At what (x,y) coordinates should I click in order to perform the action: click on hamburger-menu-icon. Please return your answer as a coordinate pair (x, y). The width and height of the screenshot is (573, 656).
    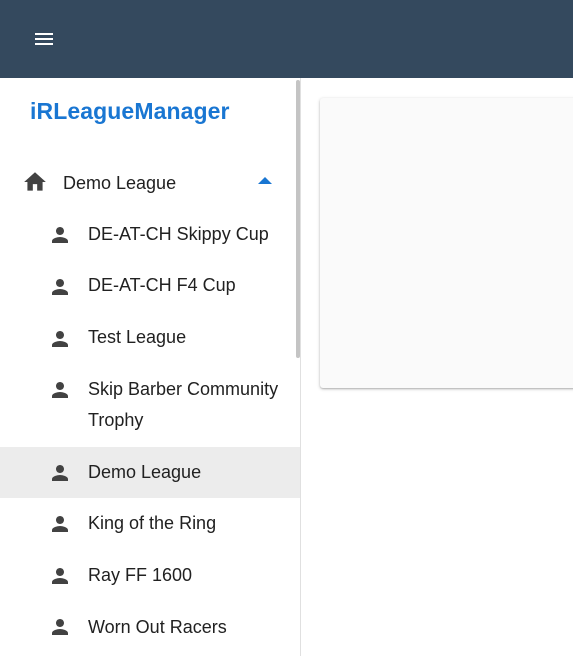
    Looking at the image, I should click on (44, 39).